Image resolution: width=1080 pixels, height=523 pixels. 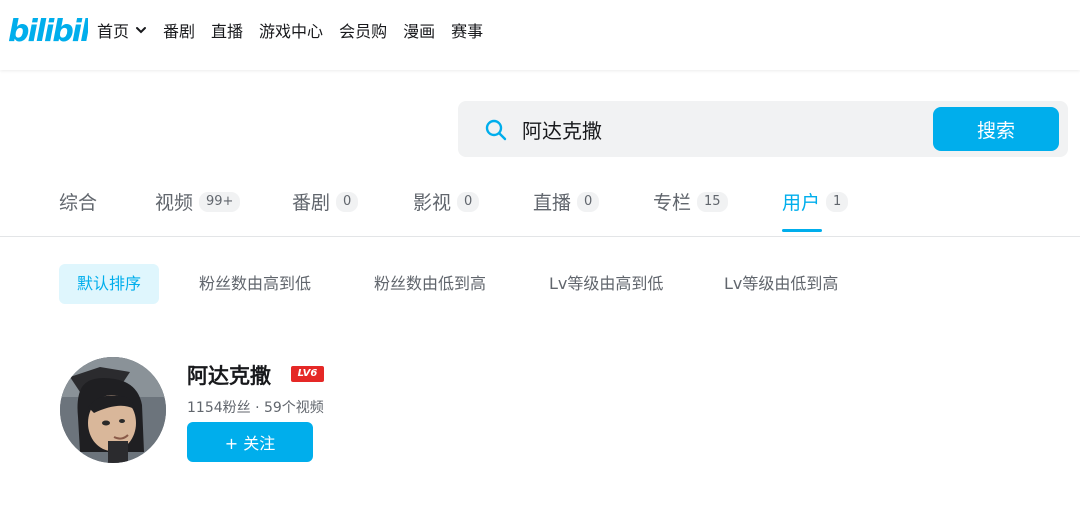 What do you see at coordinates (552, 203) in the screenshot?
I see `tab-label: 直播` at bounding box center [552, 203].